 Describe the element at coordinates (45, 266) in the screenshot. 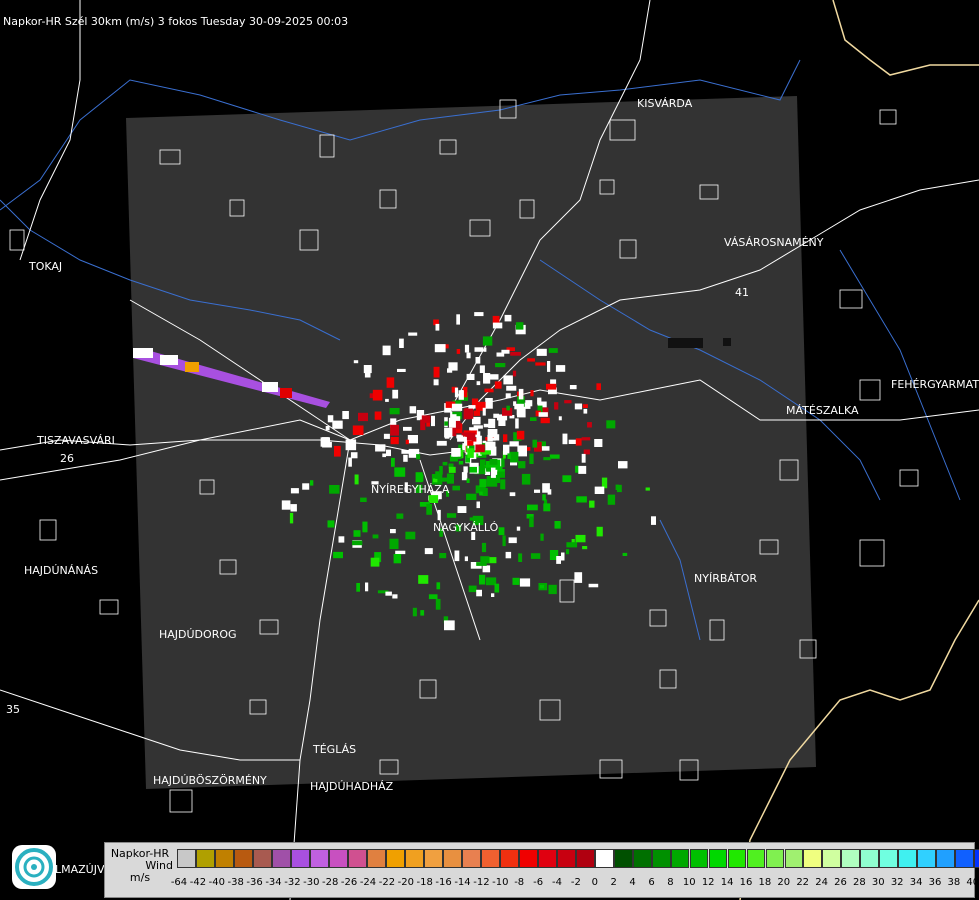

I see `town-label: TOKAJ` at that location.